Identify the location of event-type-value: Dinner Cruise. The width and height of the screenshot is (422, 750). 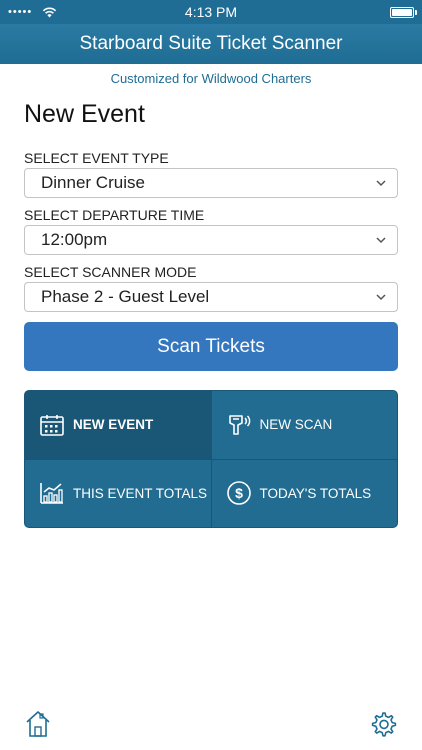
(93, 182).